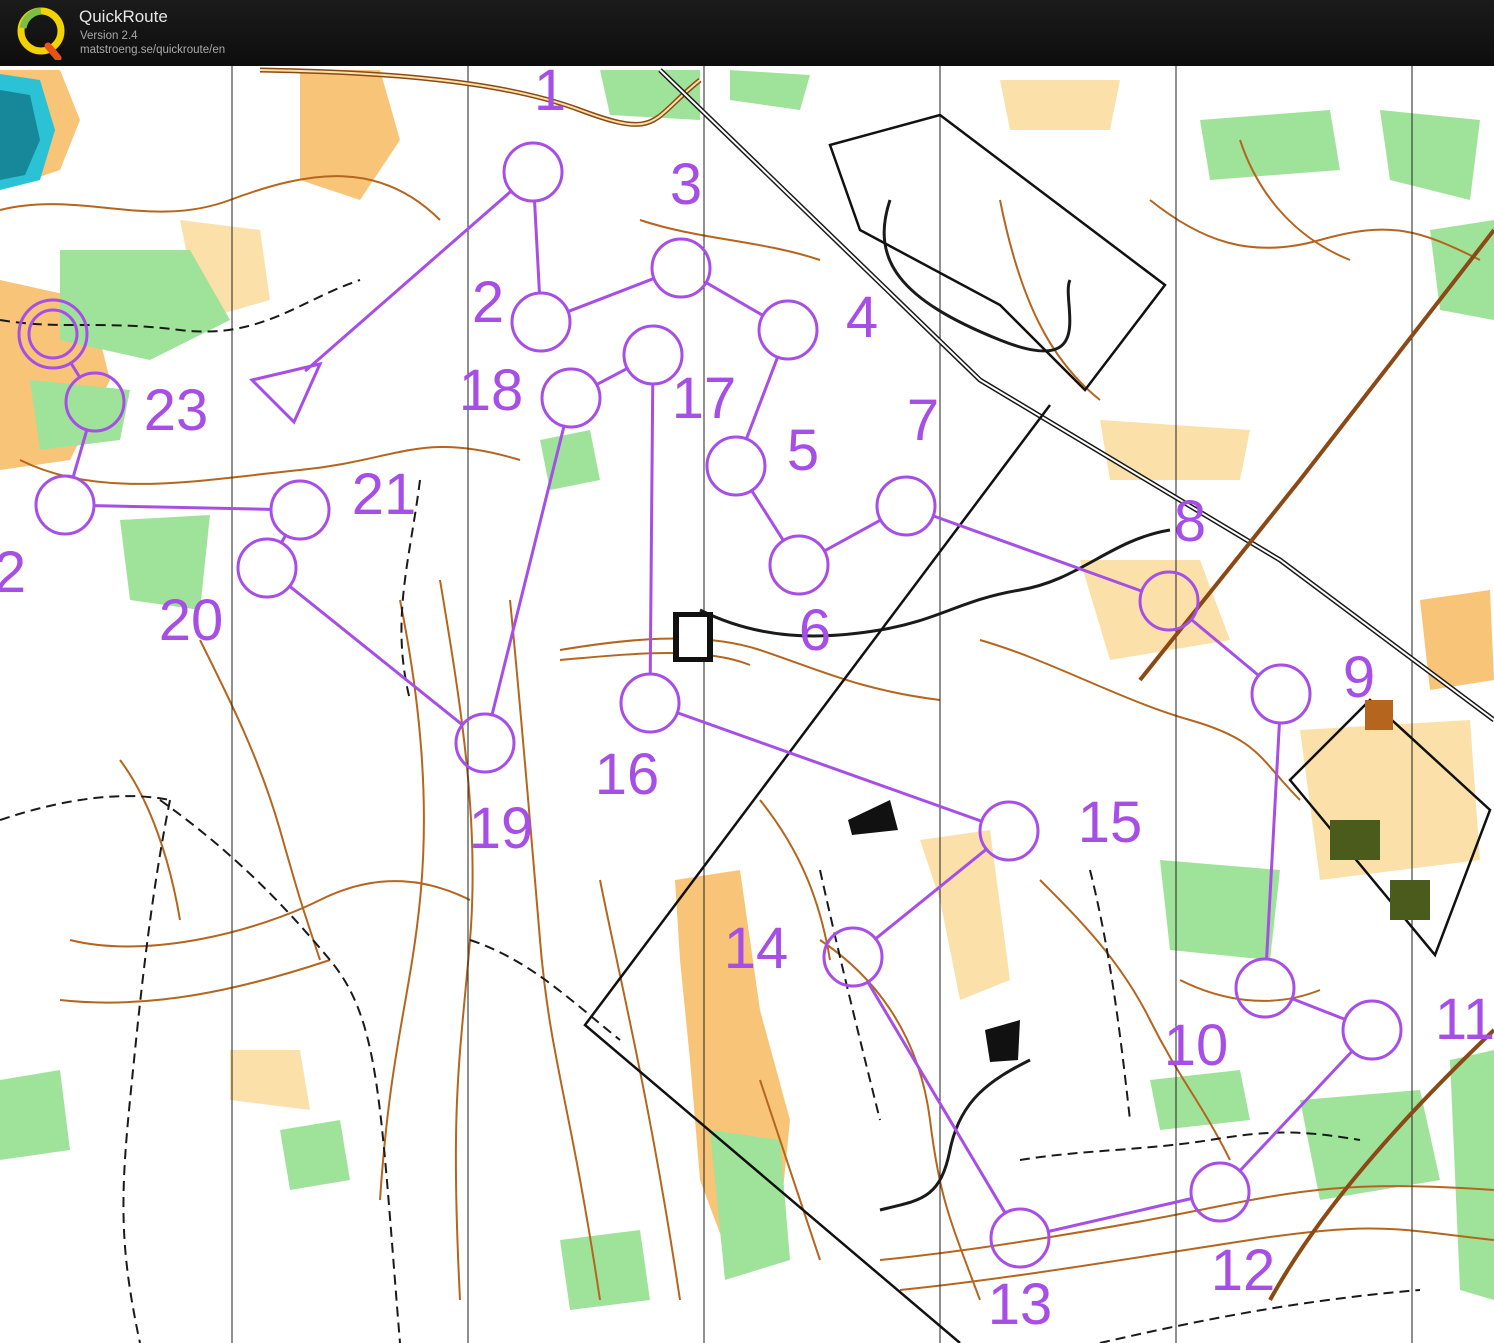  What do you see at coordinates (152, 50) in the screenshot?
I see `app-url: matstroeng.se/quickroute/en` at bounding box center [152, 50].